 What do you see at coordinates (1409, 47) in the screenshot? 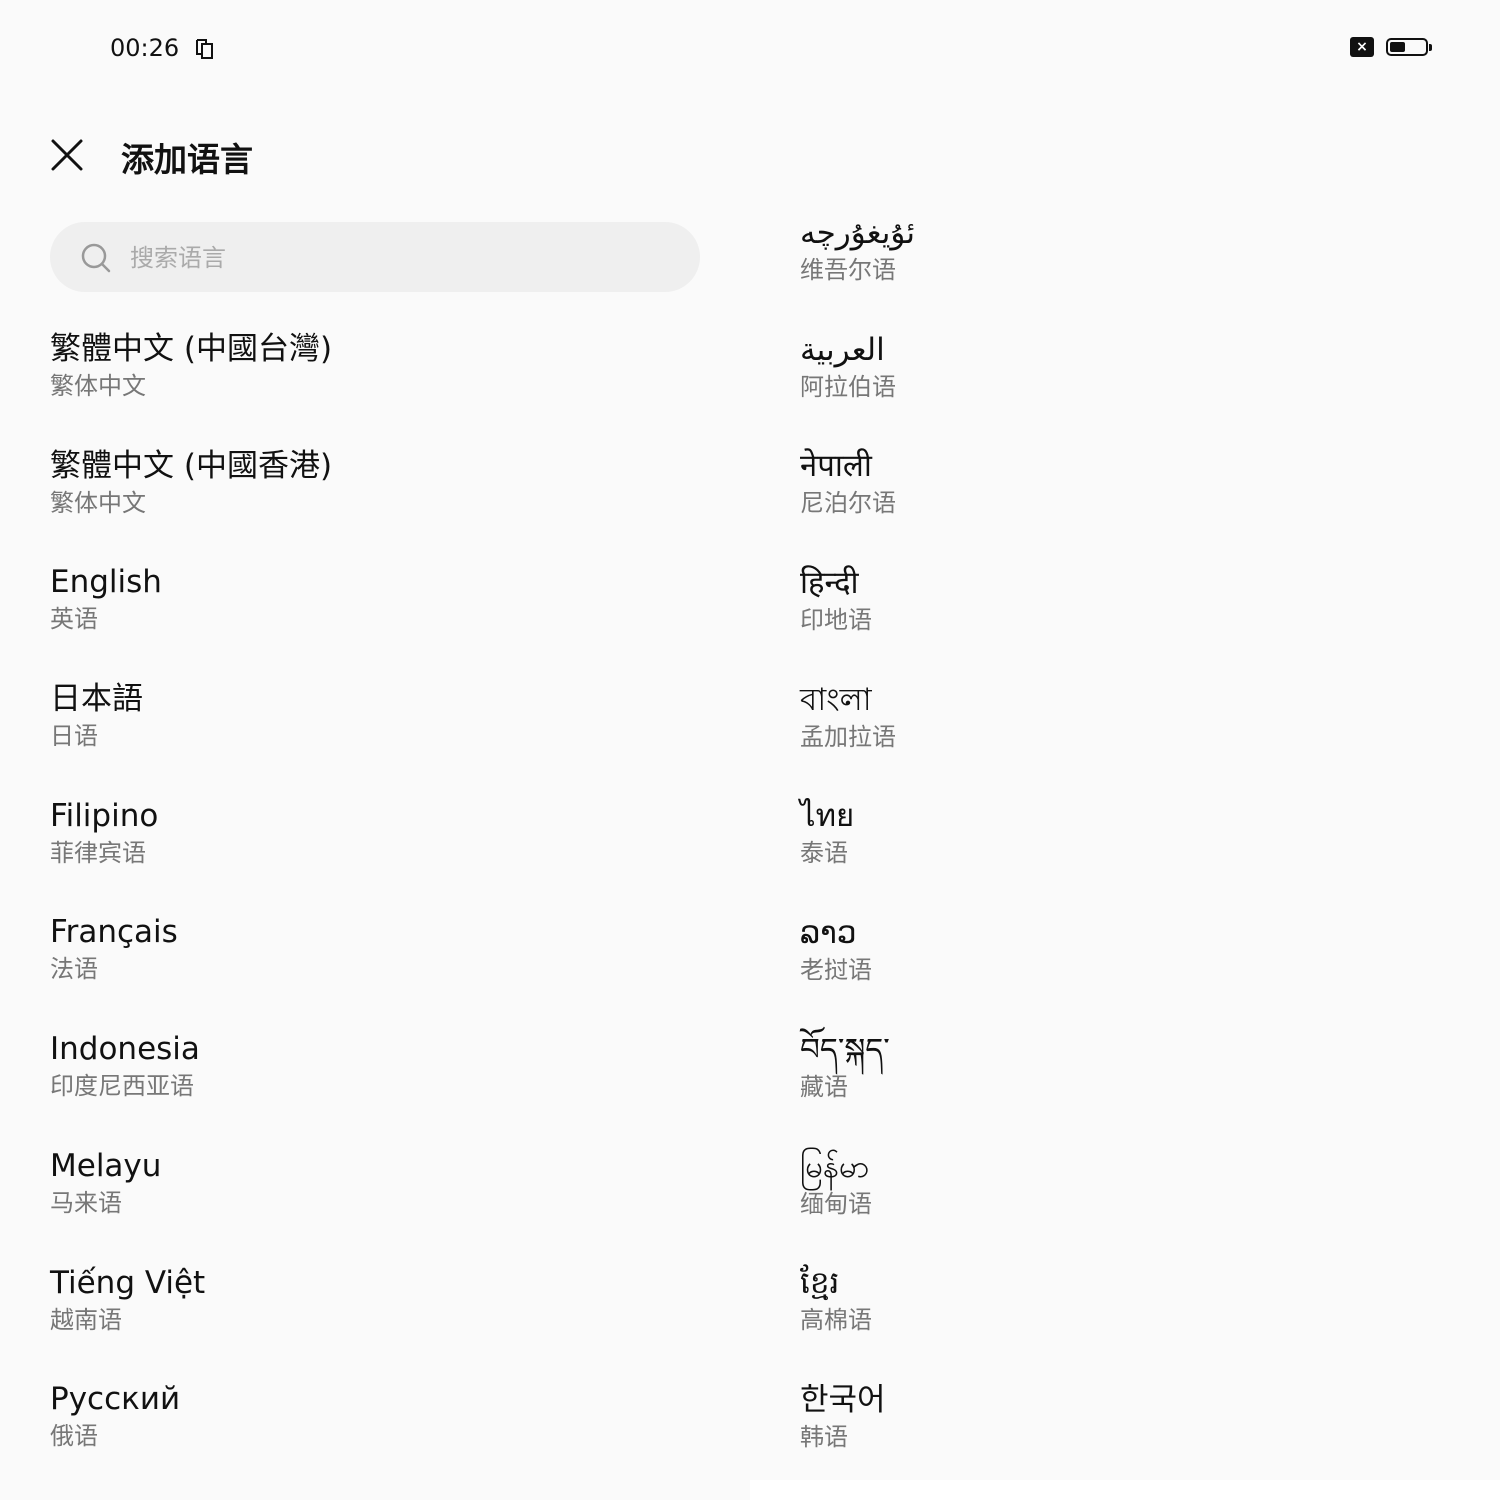
I see `battery-icon` at bounding box center [1409, 47].